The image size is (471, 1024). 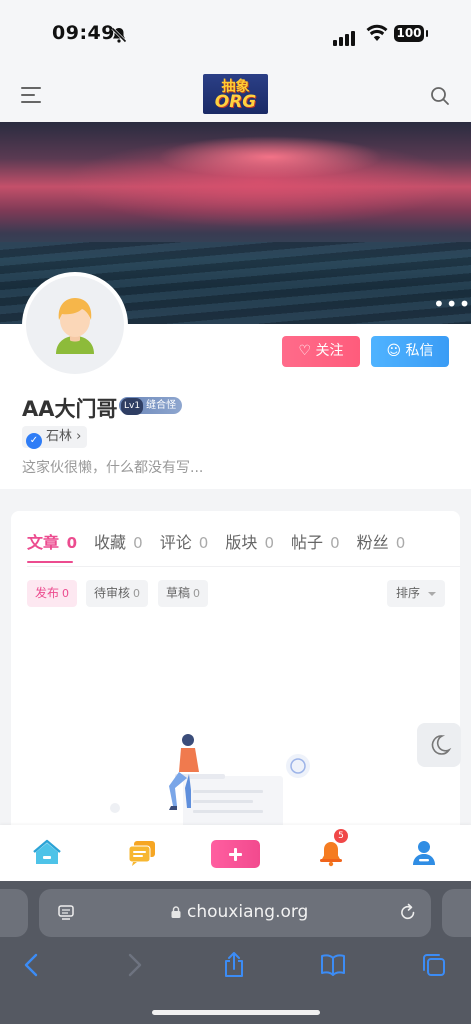 I want to click on tab-posts: 帖子 0, so click(x=315, y=541).